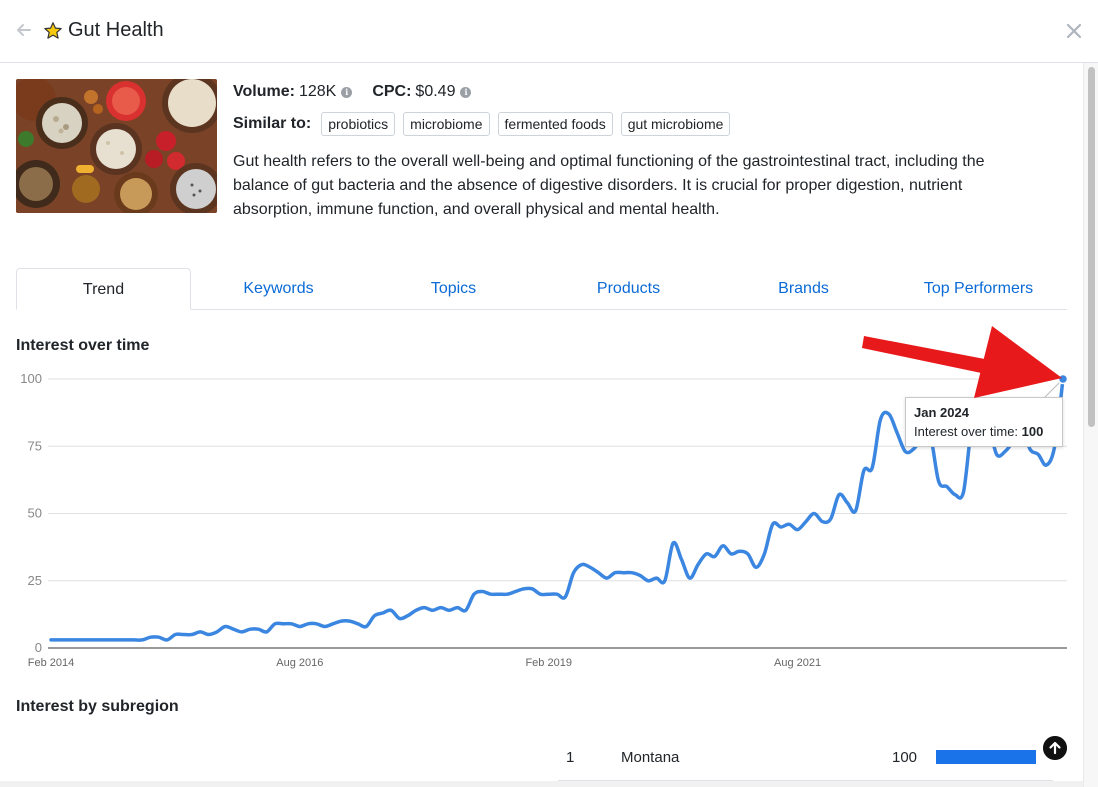  I want to click on chart-tooltip: Jan 2024 Interest over time: 100, so click(984, 422).